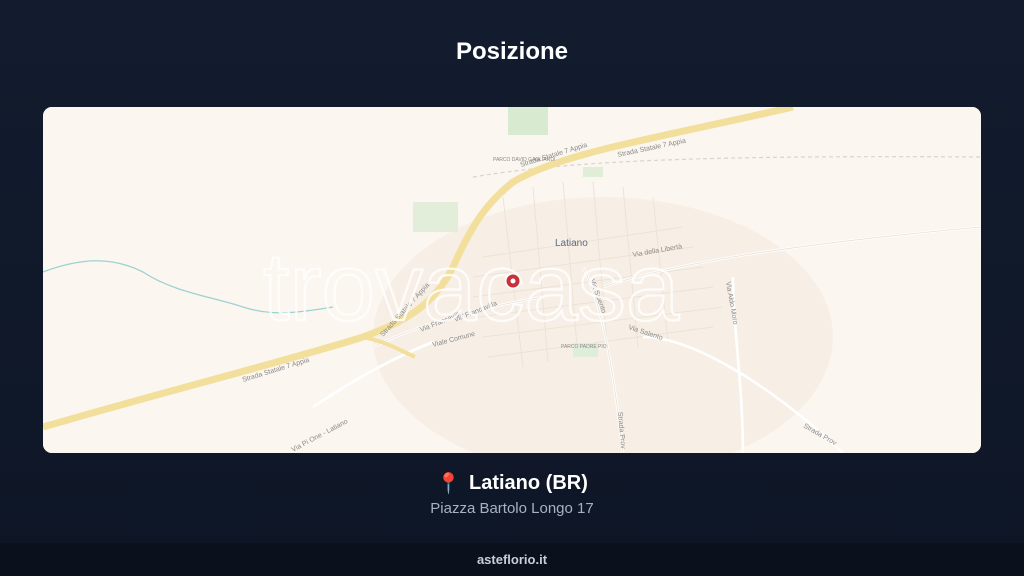 The width and height of the screenshot is (1024, 576). I want to click on page-title: Posizione, so click(512, 51).